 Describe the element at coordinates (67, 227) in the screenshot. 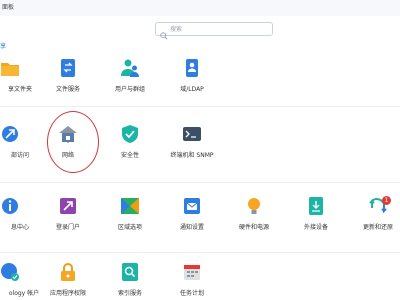

I see `item-label: 登录门户` at that location.